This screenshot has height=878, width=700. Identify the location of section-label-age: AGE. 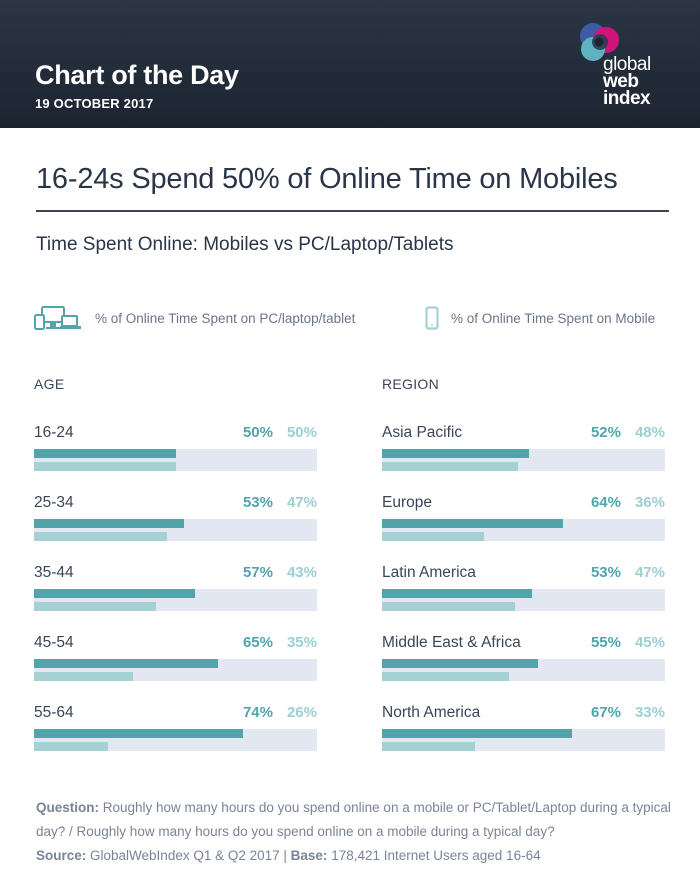
(49, 384).